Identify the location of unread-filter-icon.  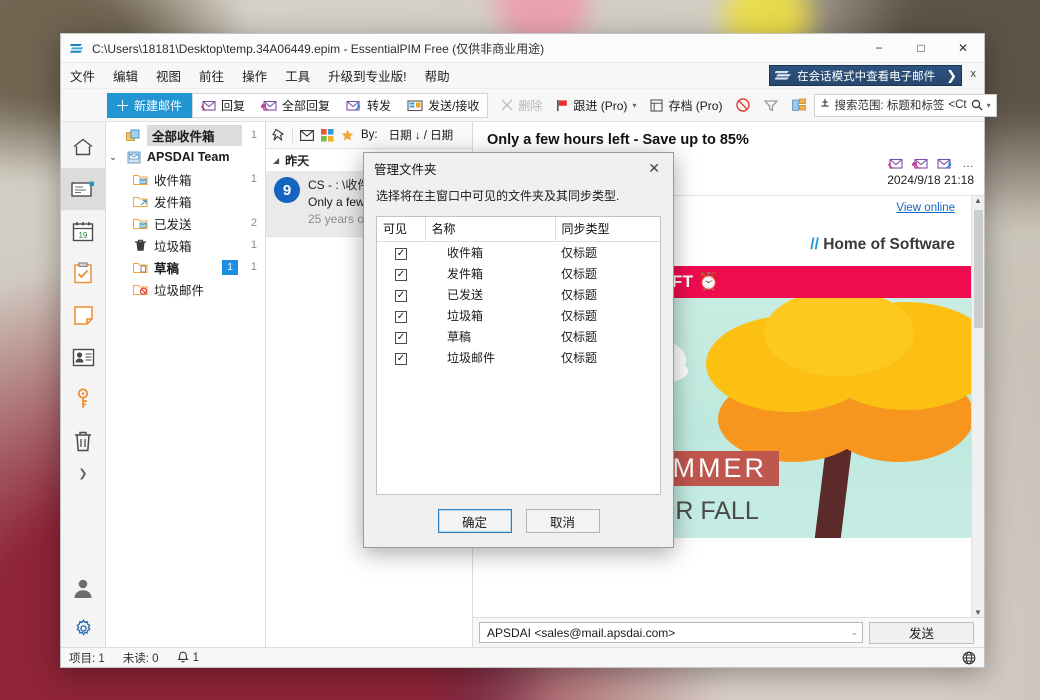
(307, 135).